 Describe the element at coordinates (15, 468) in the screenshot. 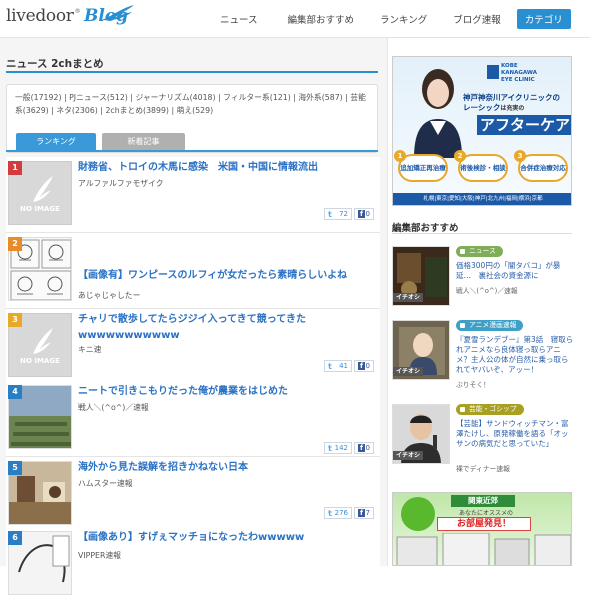

I see `rank-badge: 5` at that location.